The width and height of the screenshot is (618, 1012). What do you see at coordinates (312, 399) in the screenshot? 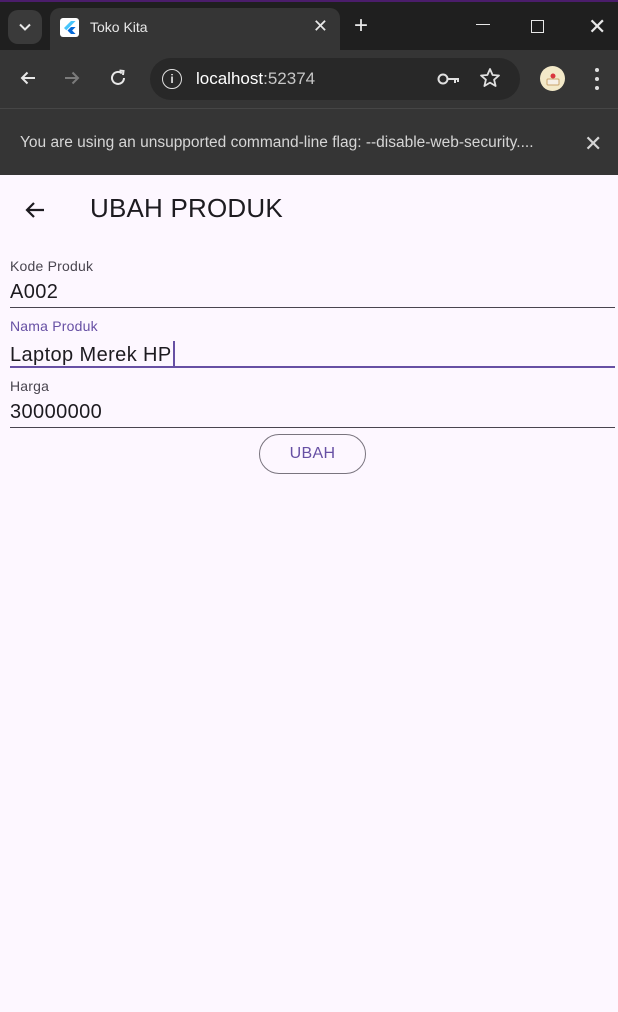
I see `harga-field: Harga 30000000` at bounding box center [312, 399].